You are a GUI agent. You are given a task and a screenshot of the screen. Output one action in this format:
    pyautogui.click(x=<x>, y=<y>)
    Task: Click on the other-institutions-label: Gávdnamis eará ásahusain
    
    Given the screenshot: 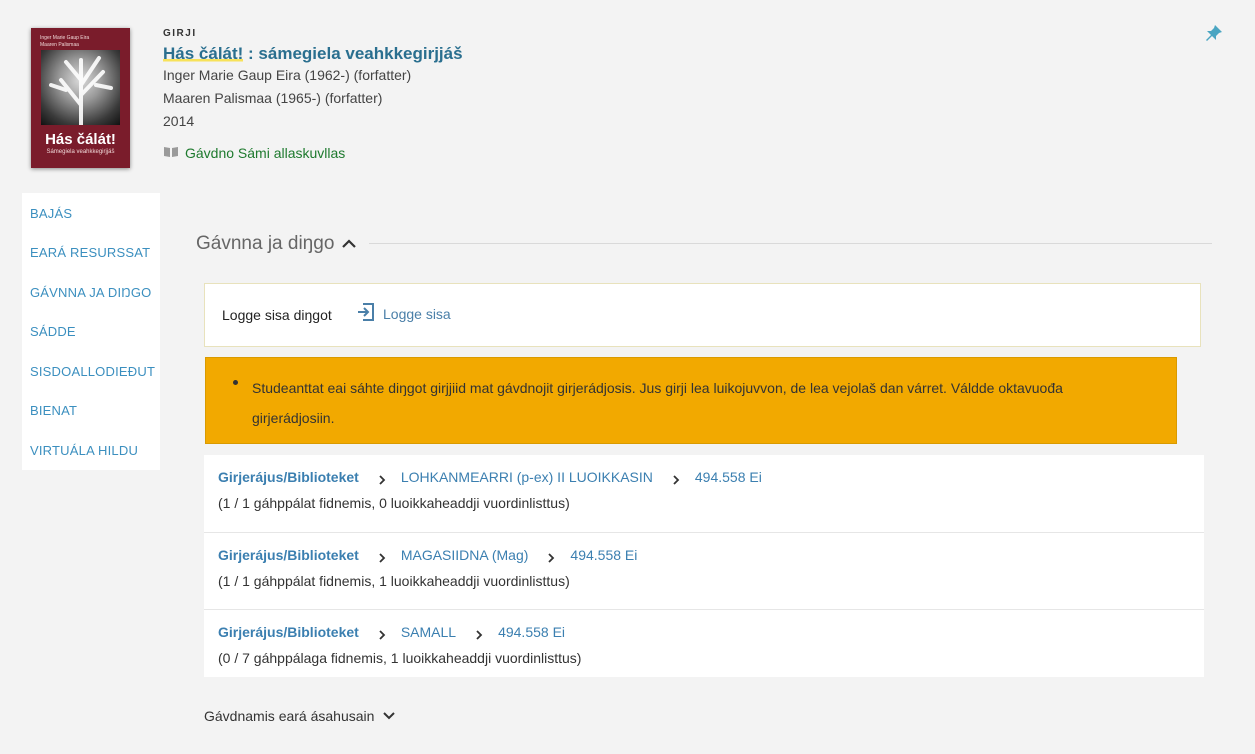 What is the action you would take?
    pyautogui.click(x=289, y=716)
    